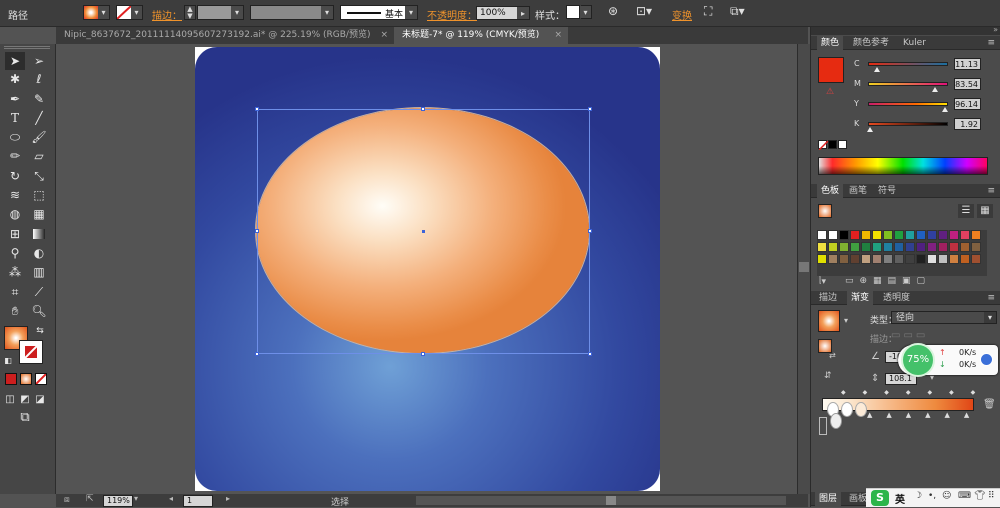  What do you see at coordinates (586, 12) in the screenshot?
I see `graphic-style-dropdown: ▾` at bounding box center [586, 12].